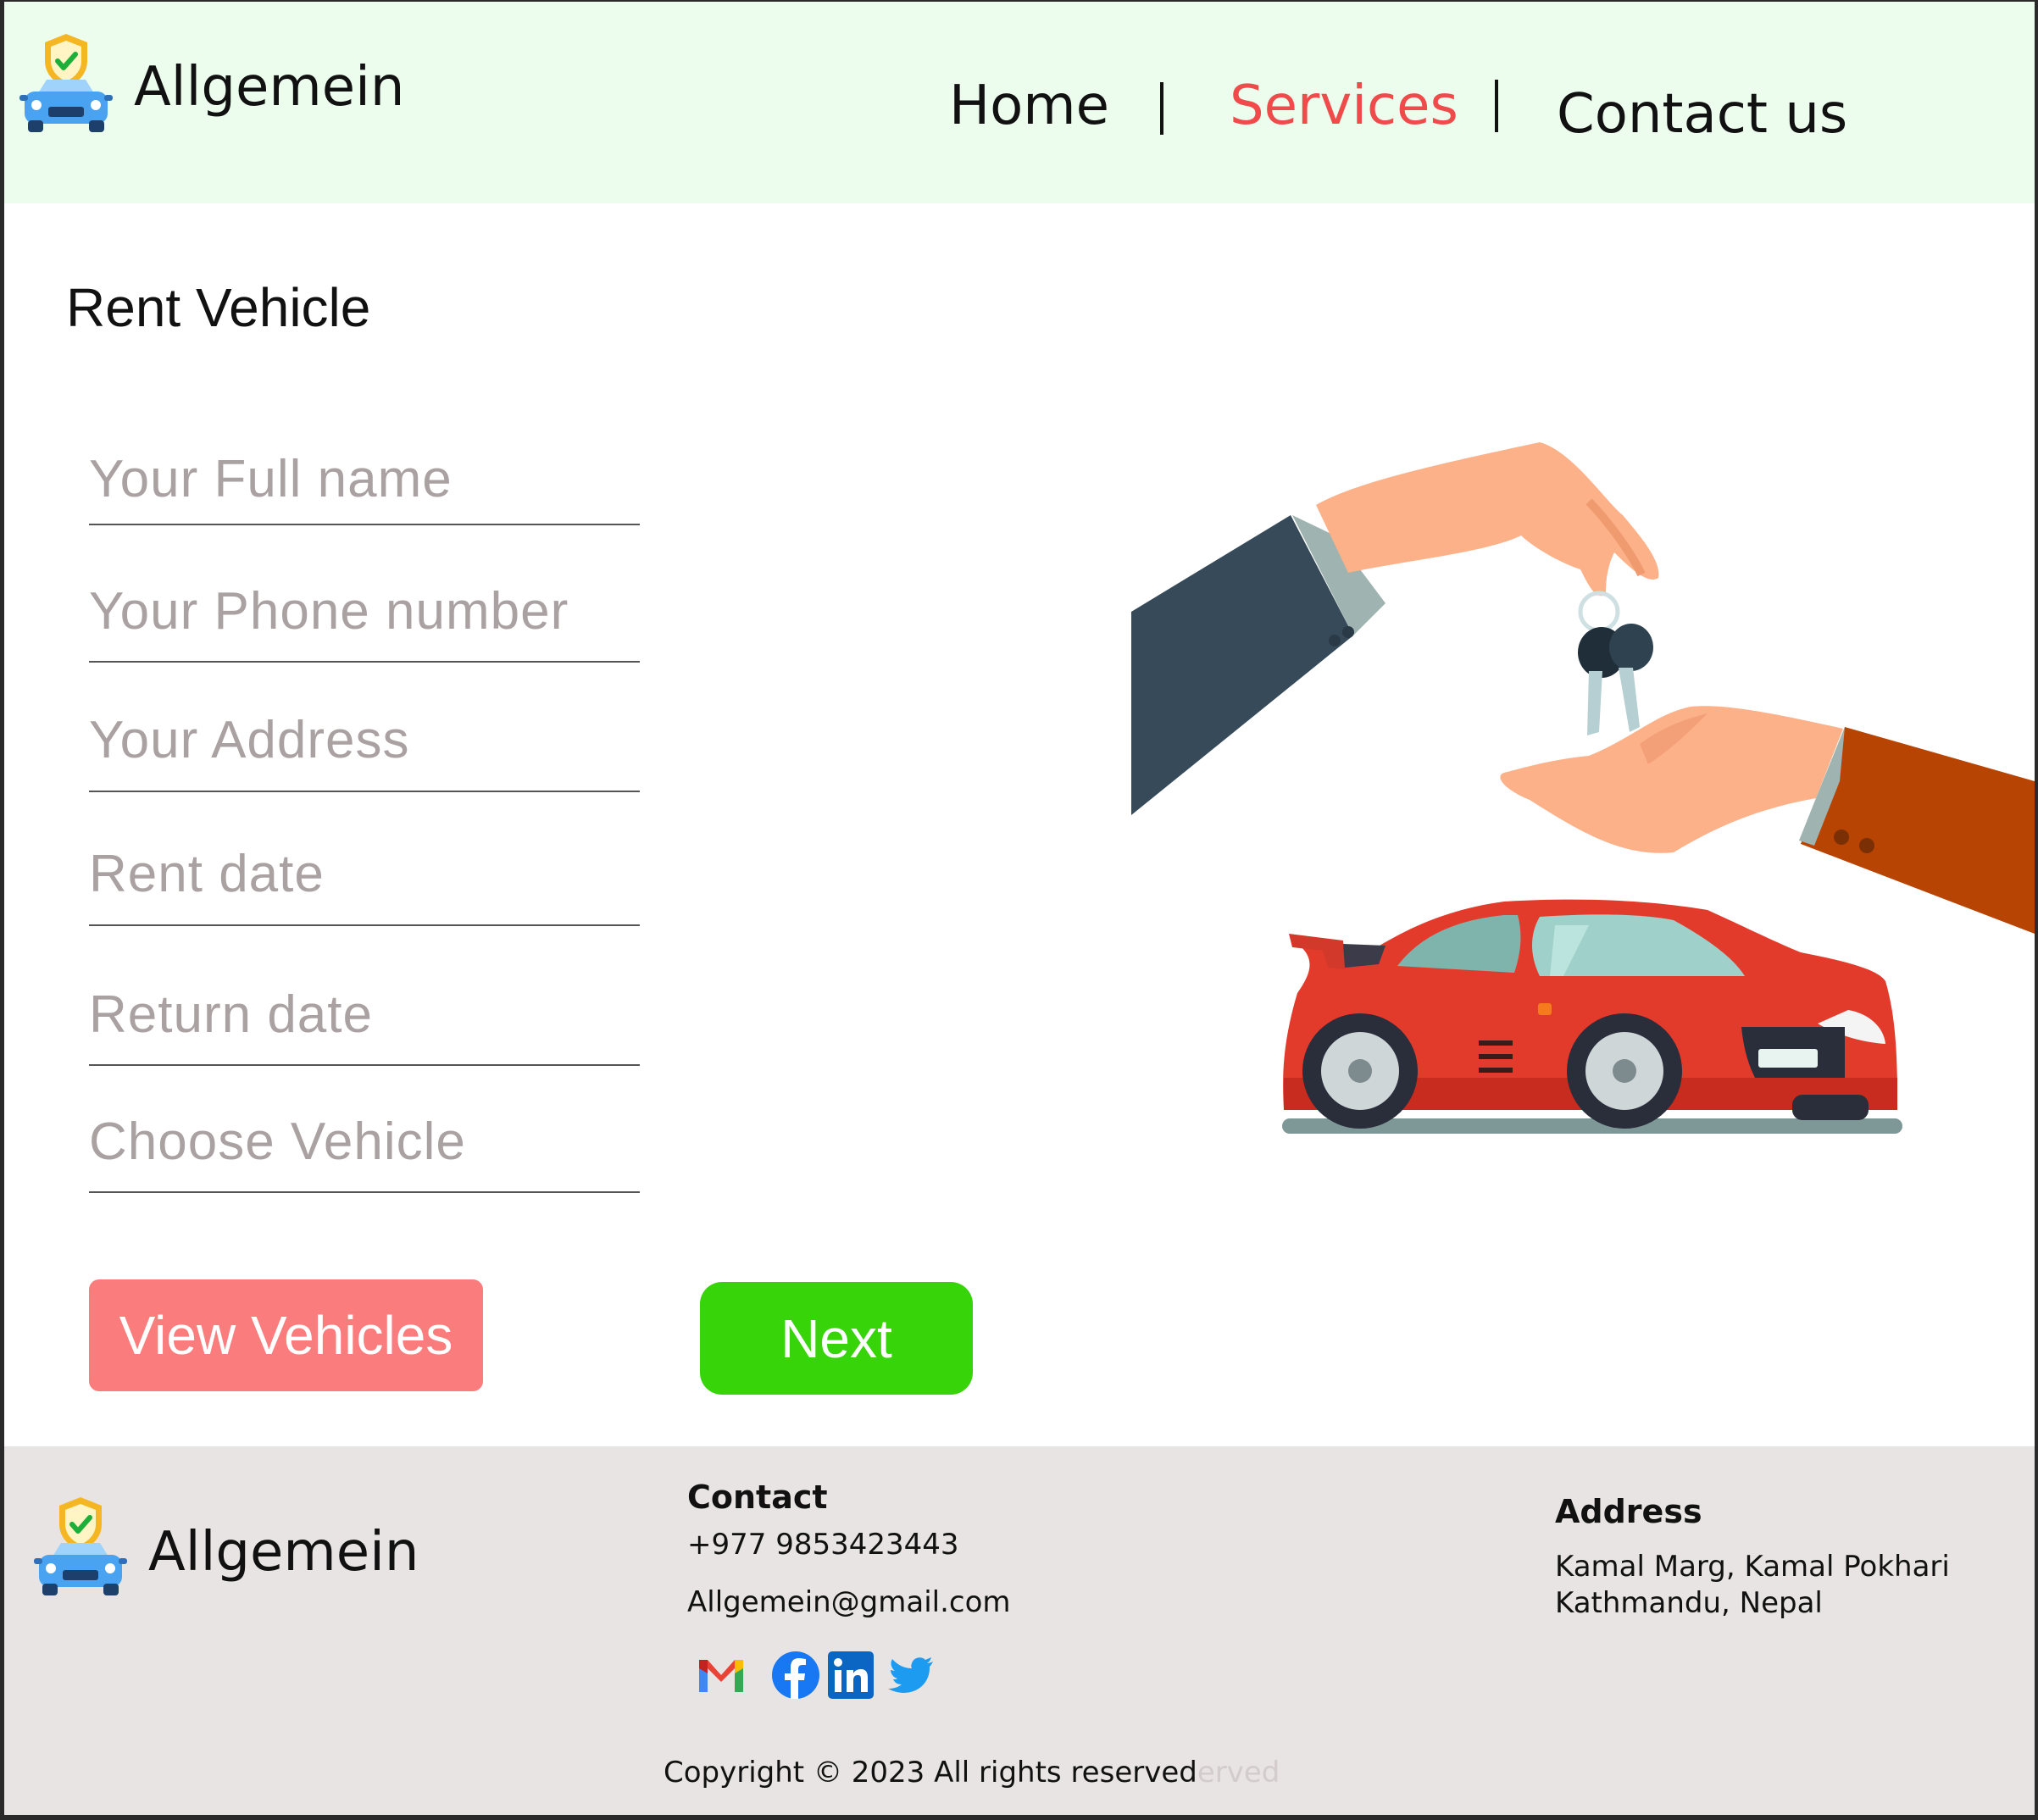  I want to click on address-field, so click(364, 751).